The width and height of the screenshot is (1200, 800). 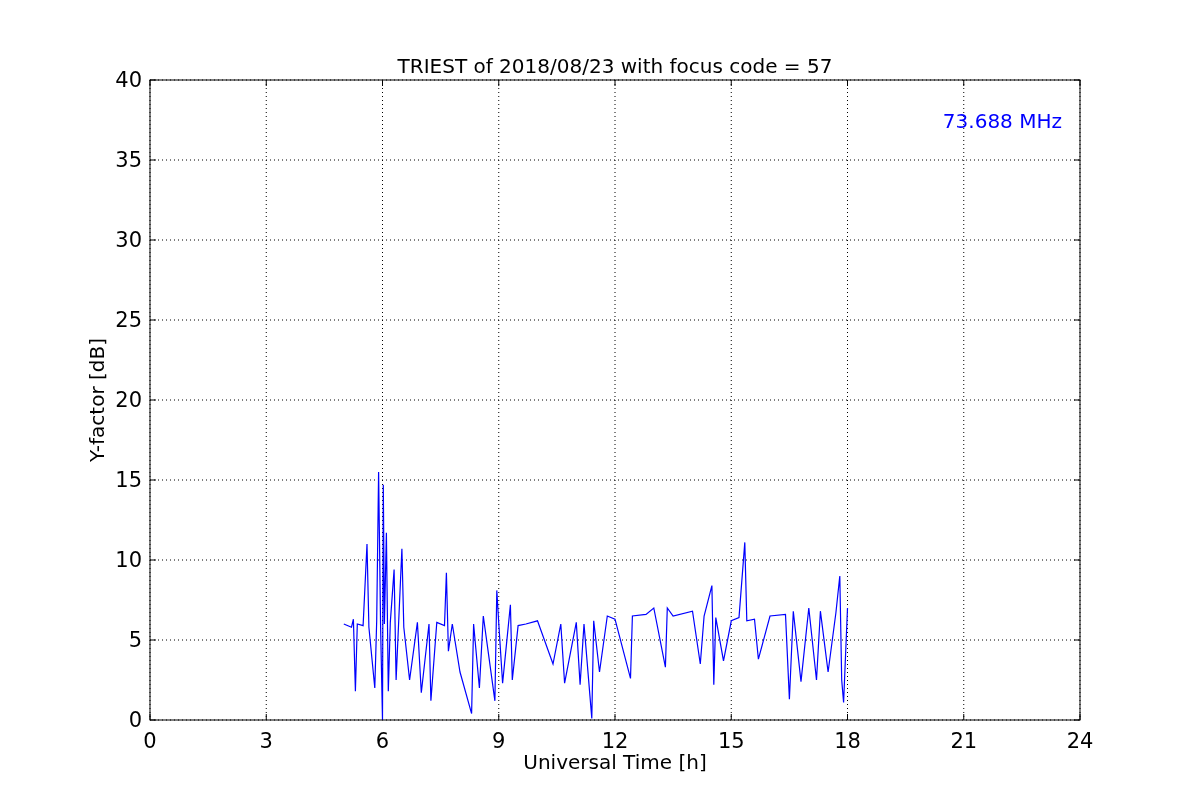 What do you see at coordinates (382, 741) in the screenshot?
I see `tick-label: 6` at bounding box center [382, 741].